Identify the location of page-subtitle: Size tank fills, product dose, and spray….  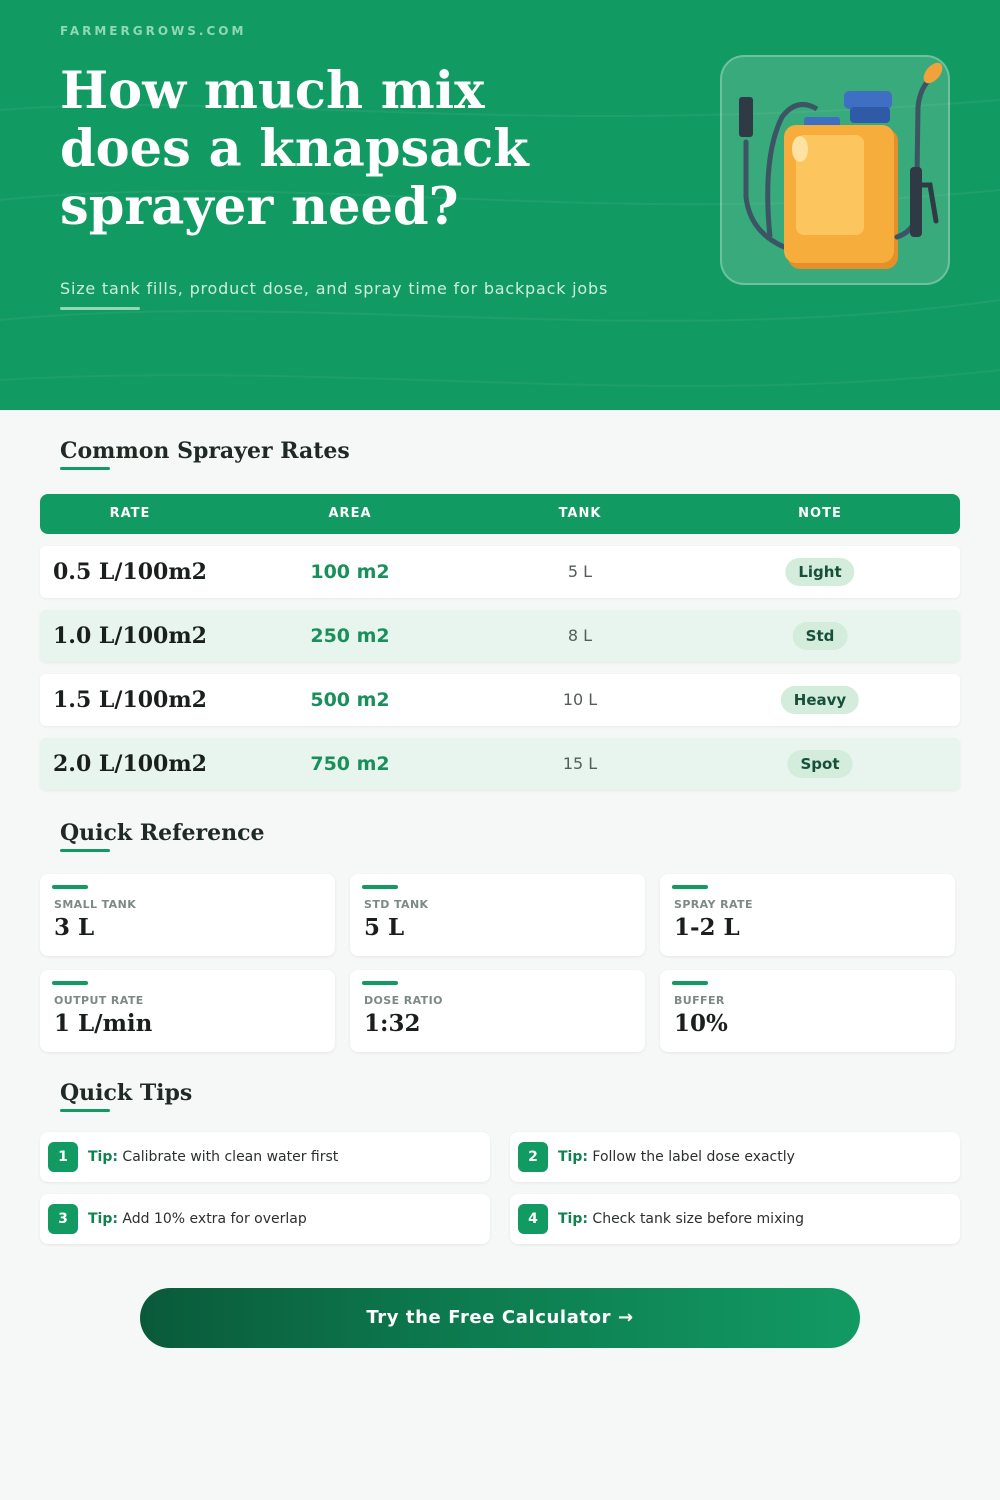
(334, 288).